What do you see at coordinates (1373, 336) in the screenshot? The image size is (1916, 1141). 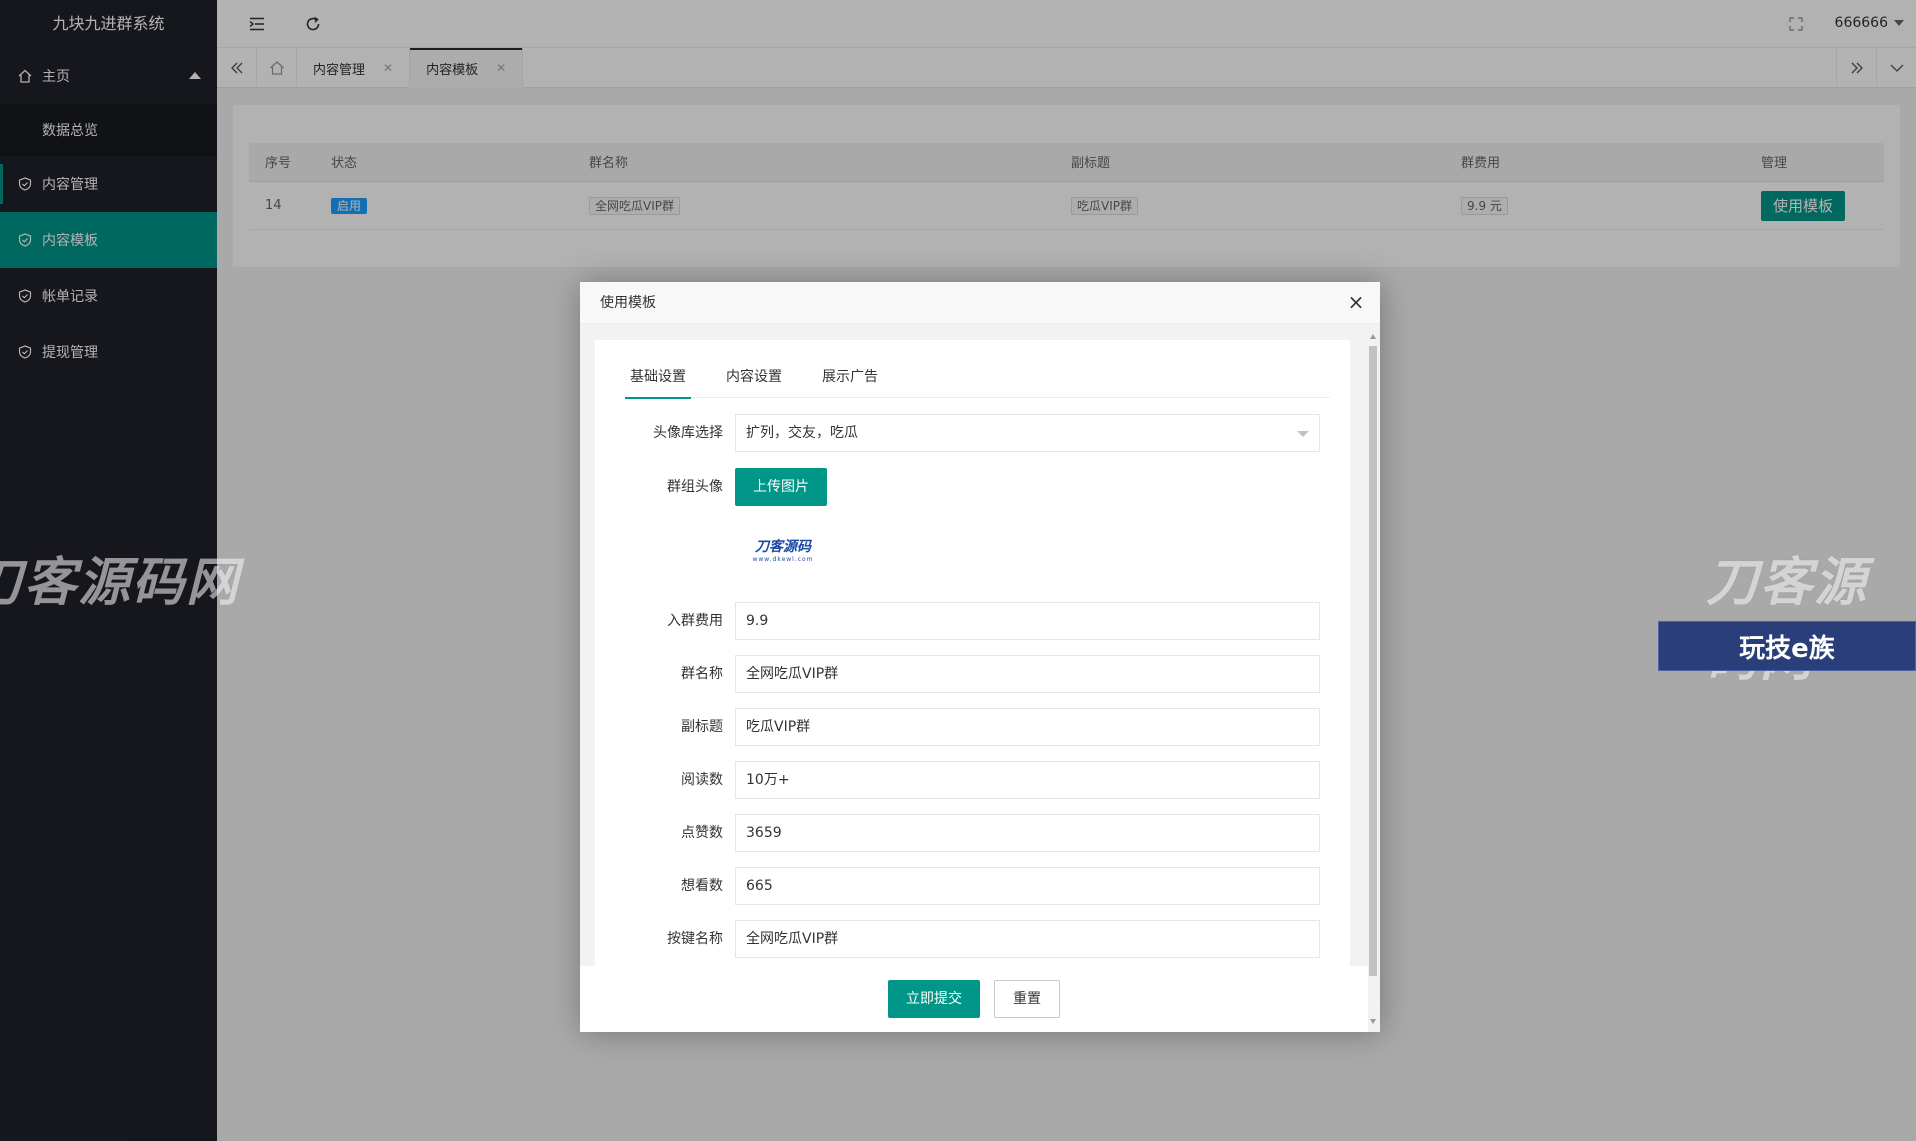 I see `scroll-up-icon` at bounding box center [1373, 336].